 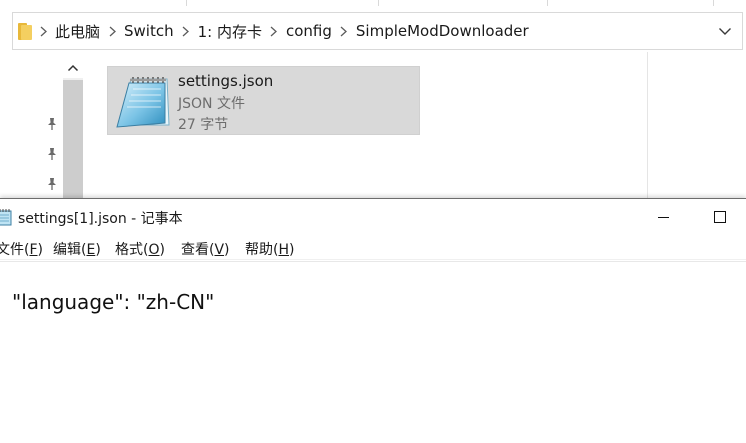 What do you see at coordinates (149, 31) in the screenshot?
I see `breadcrumb-switch: Switch` at bounding box center [149, 31].